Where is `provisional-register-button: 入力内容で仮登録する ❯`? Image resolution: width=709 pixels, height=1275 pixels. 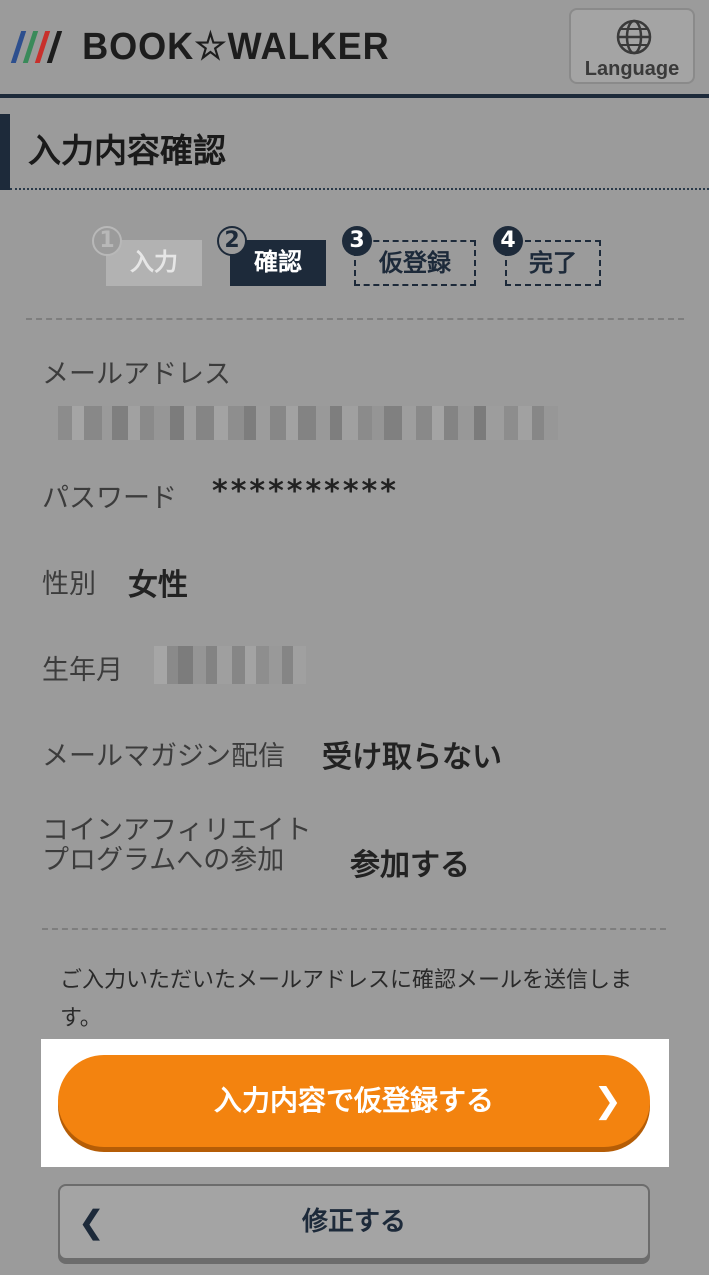
provisional-register-button: 入力内容で仮登録する ❯ is located at coordinates (354, 1101).